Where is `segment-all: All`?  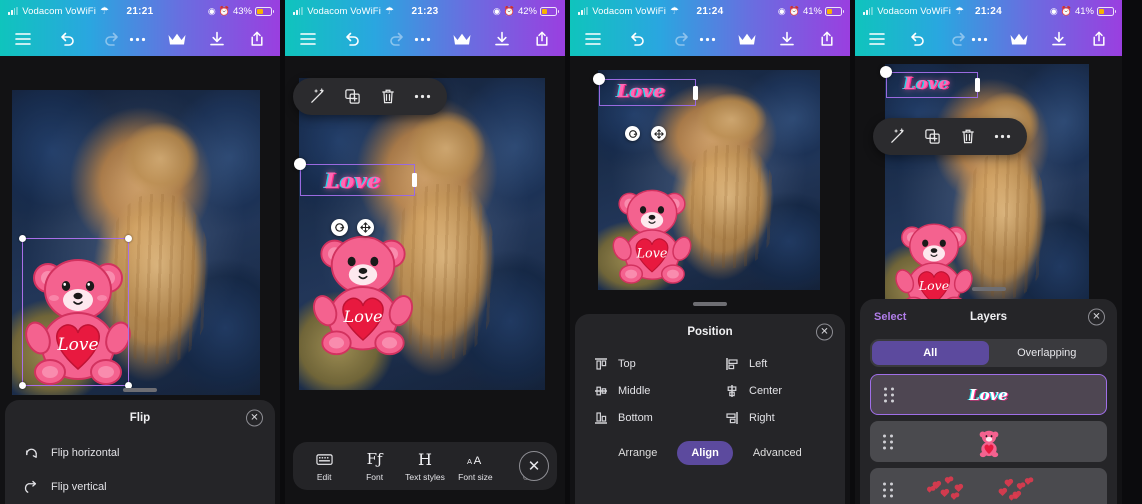
segment-all: All is located at coordinates (930, 353).